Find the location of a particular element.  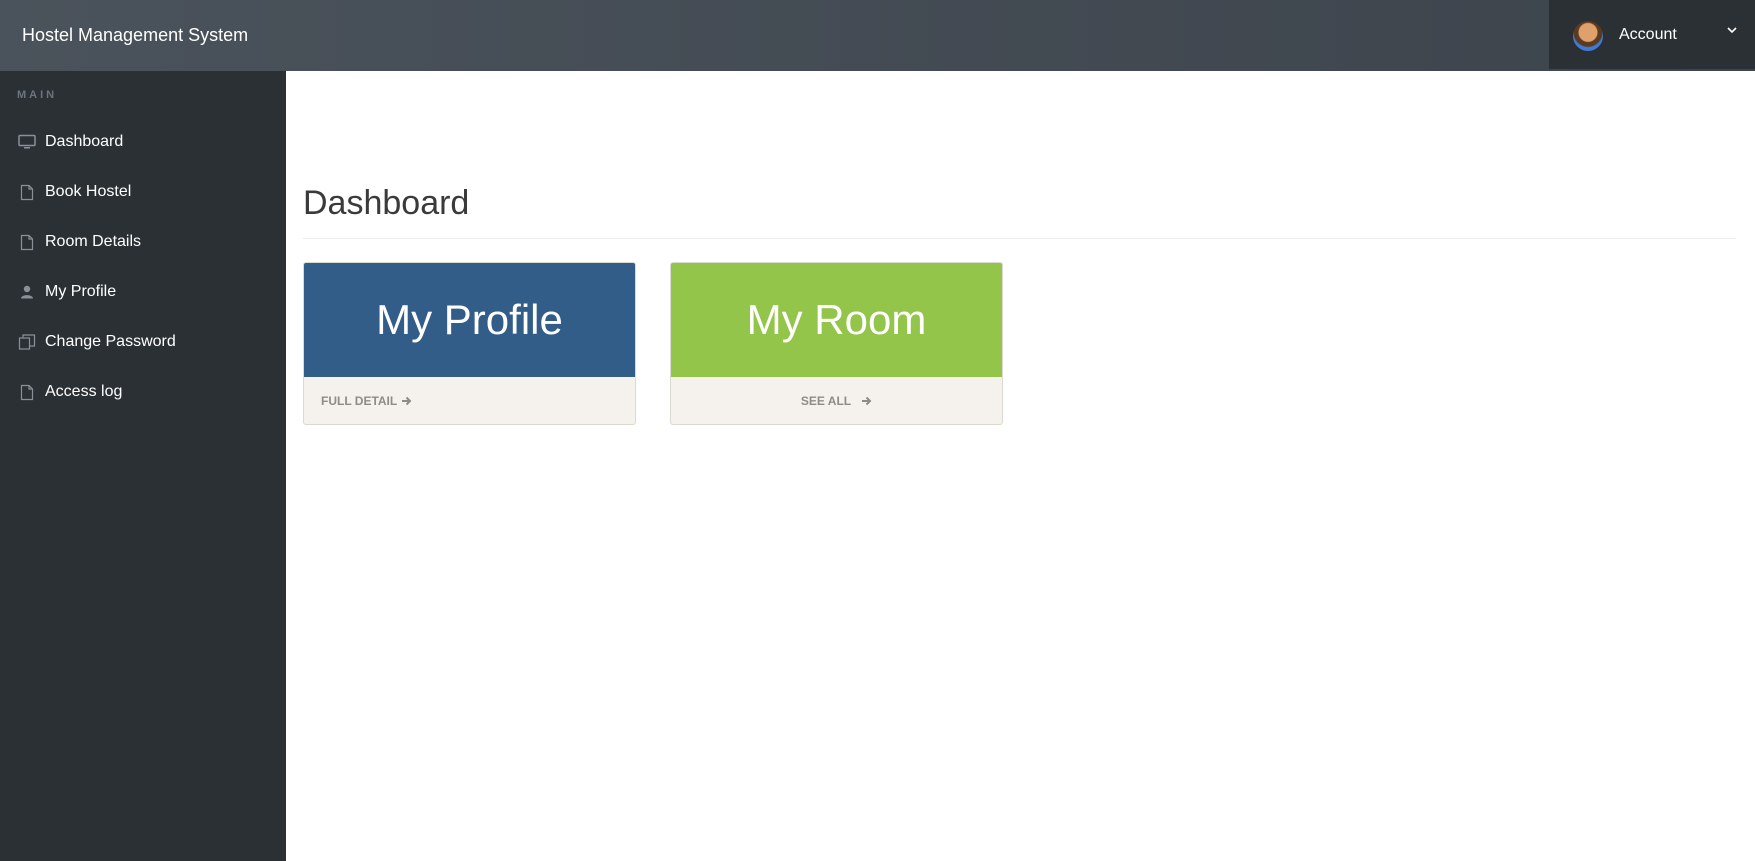

sidebar-item-label: Book Hostel is located at coordinates (88, 191).